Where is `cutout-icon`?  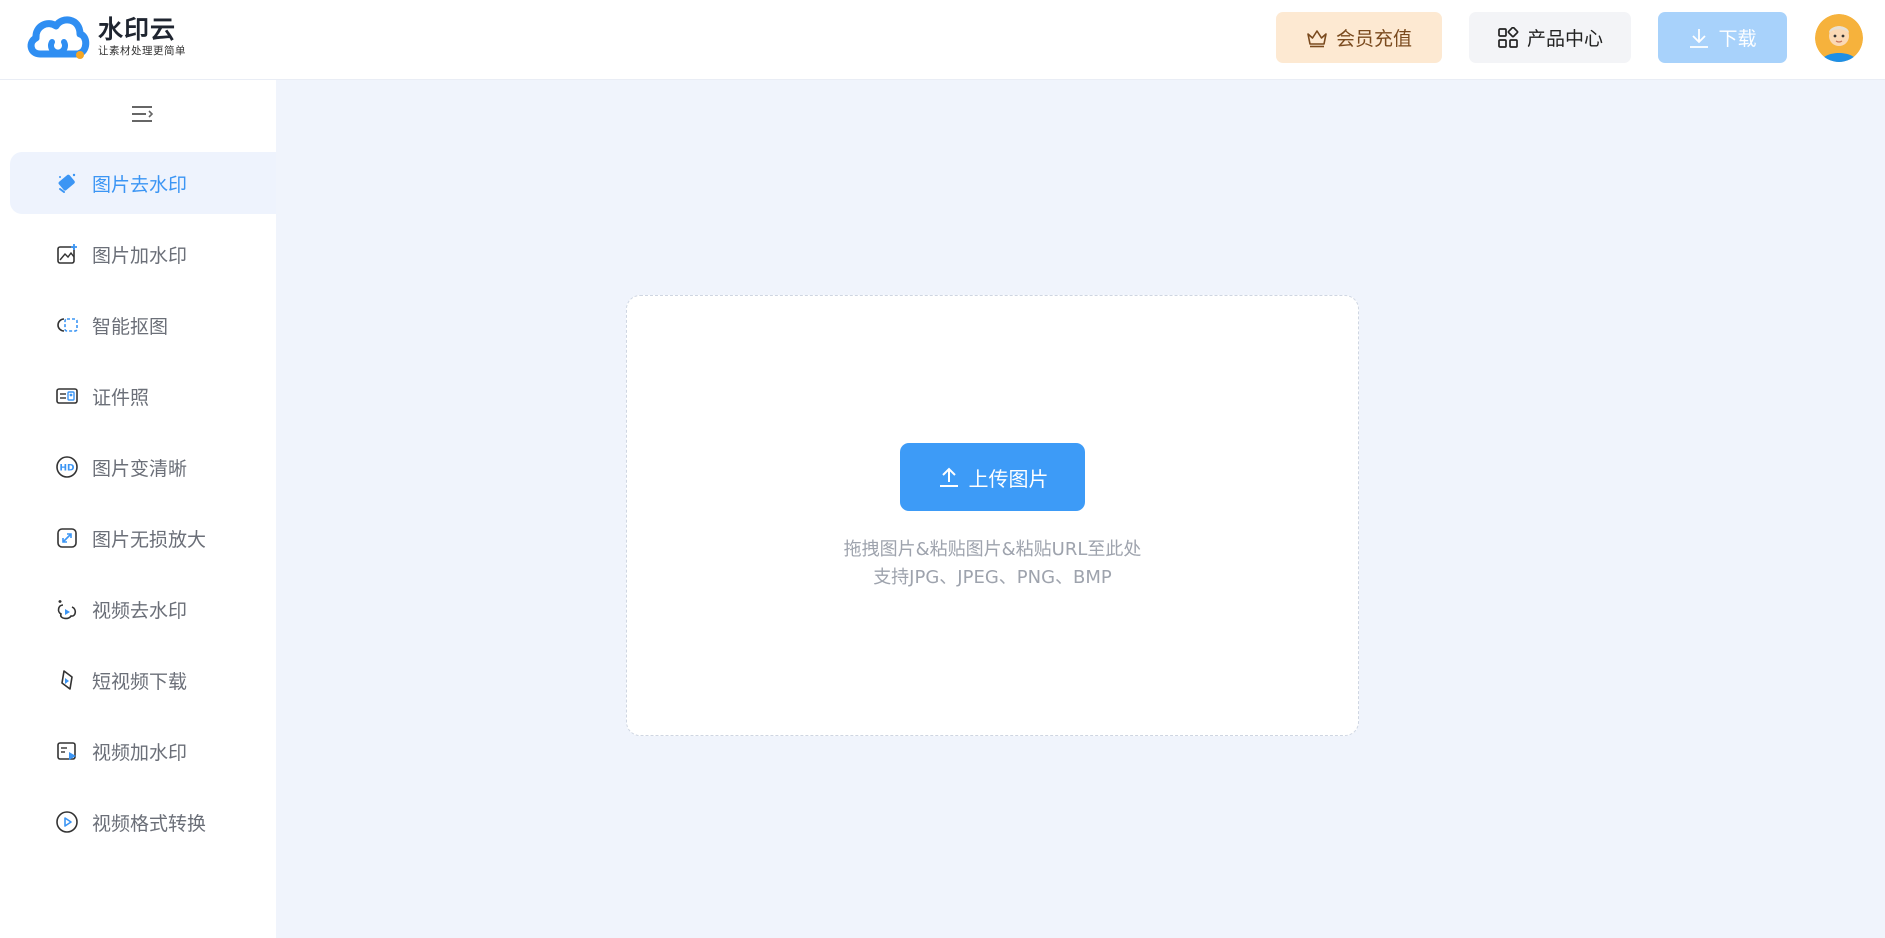 cutout-icon is located at coordinates (67, 325).